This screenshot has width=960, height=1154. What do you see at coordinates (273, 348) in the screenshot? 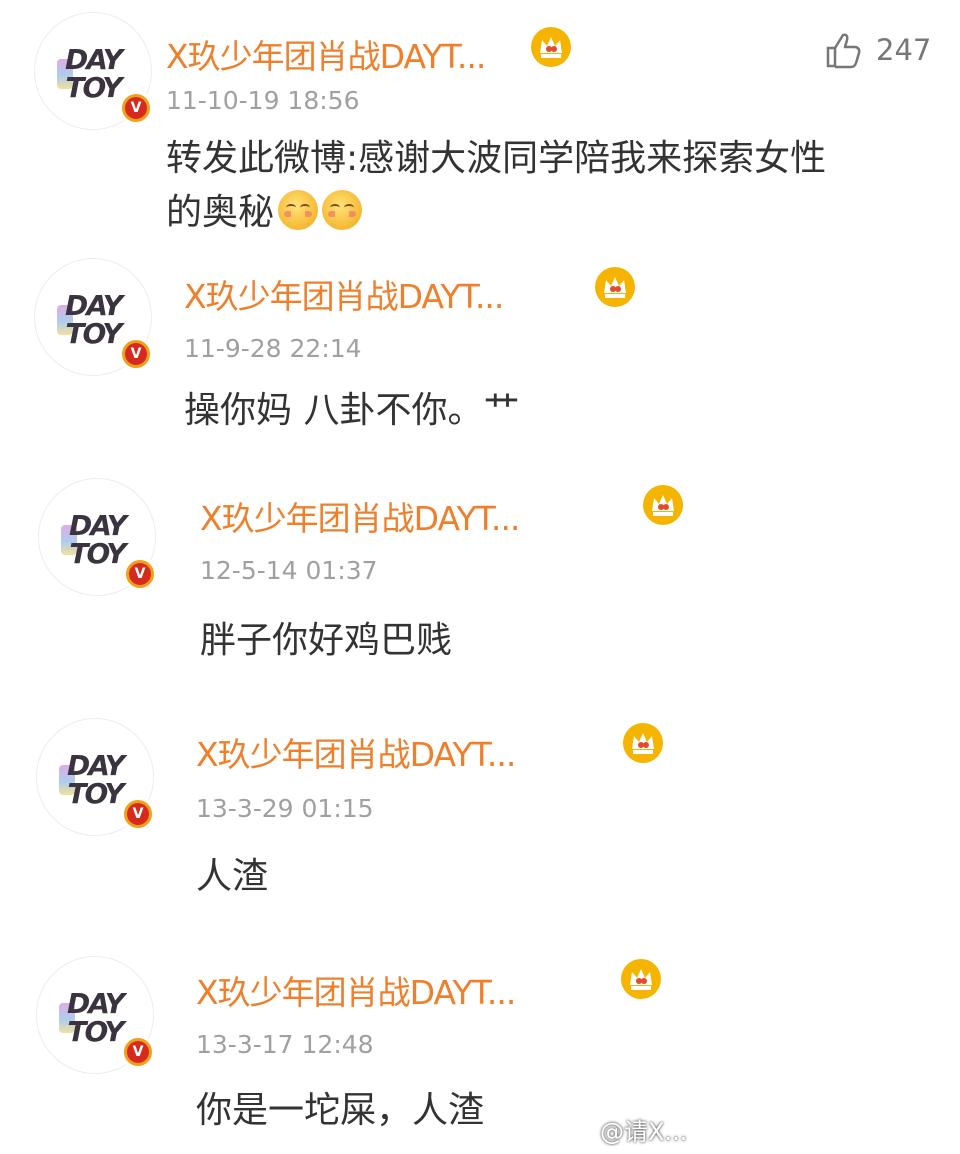
I see `timestamp: 11-9-28 22:14` at bounding box center [273, 348].